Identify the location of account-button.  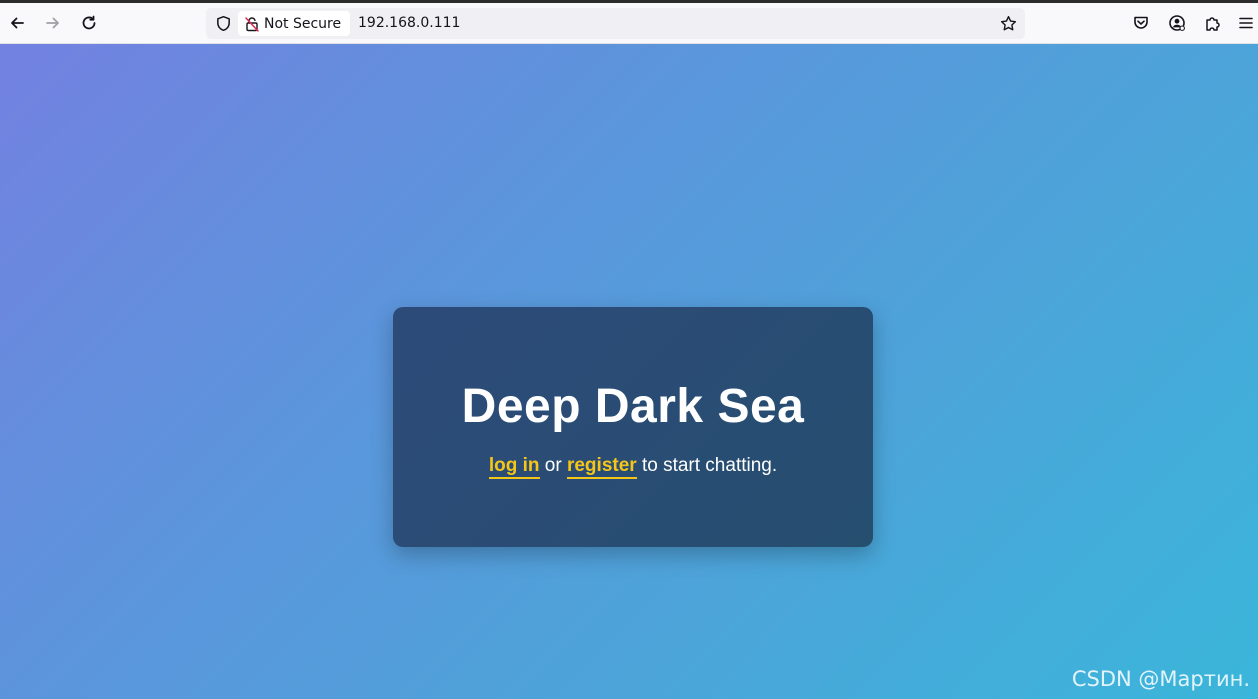
(1177, 23).